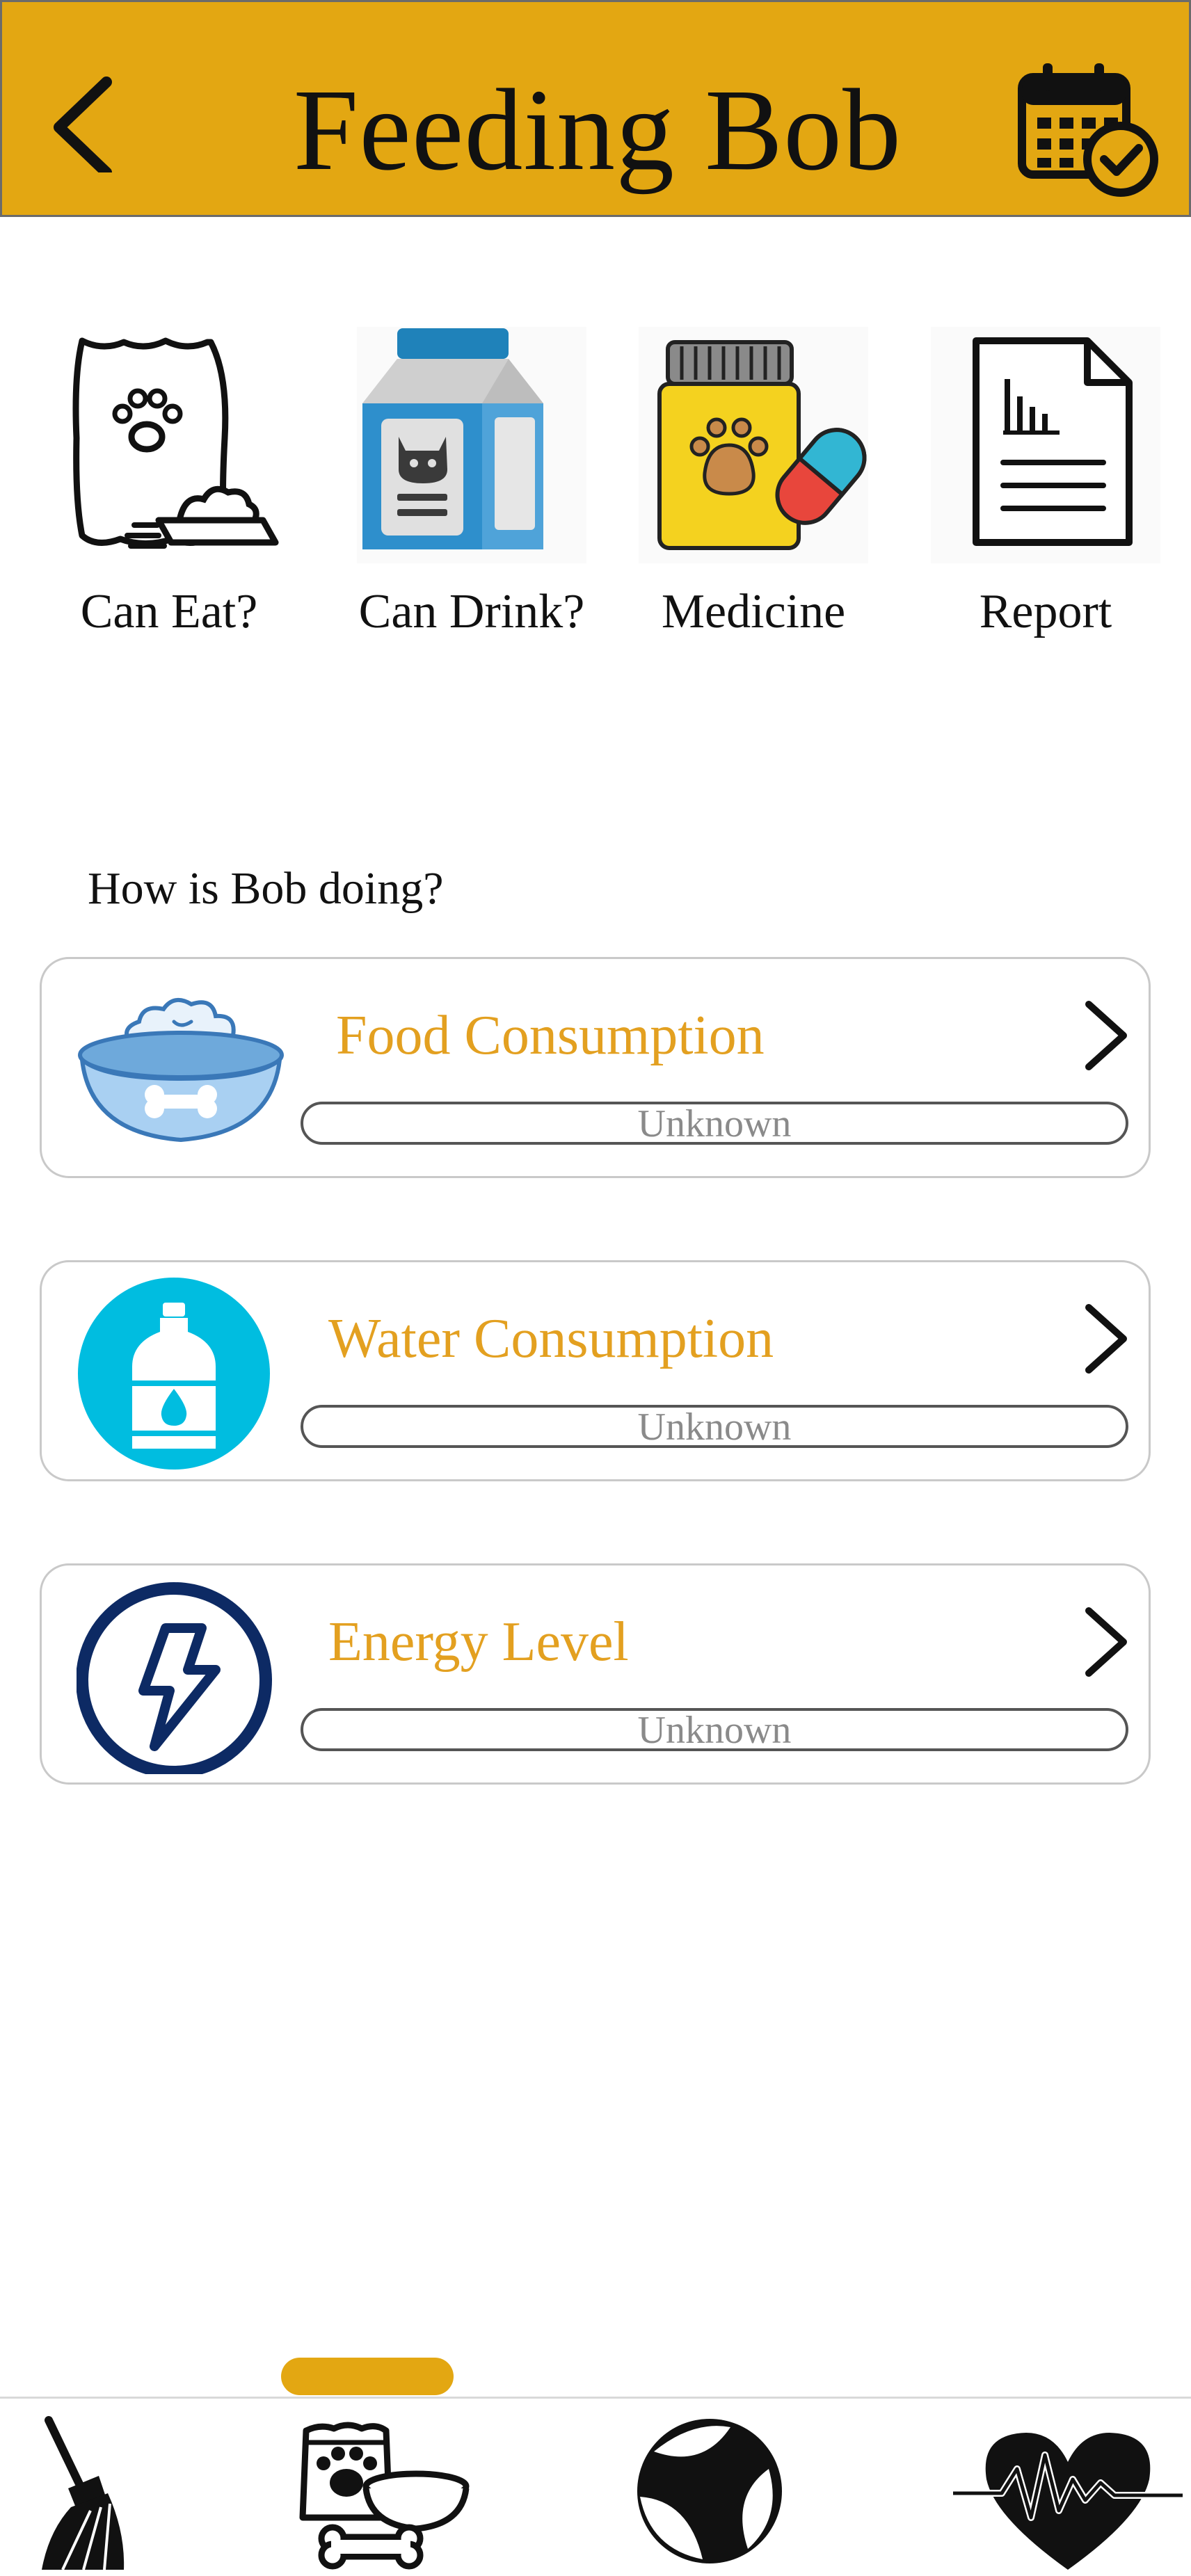 The width and height of the screenshot is (1191, 2576). I want to click on nav-health, so click(1068, 2494).